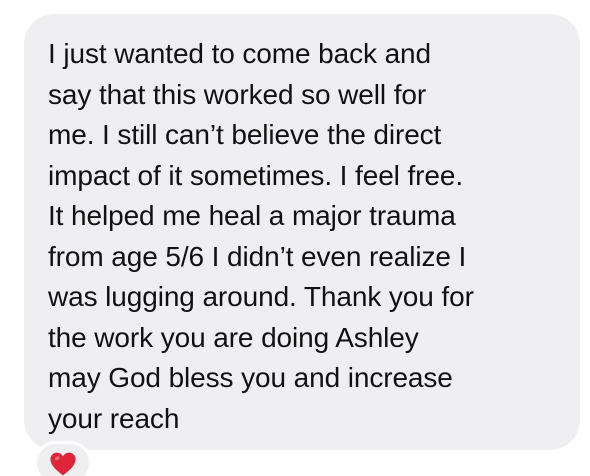 The height and width of the screenshot is (476, 590). I want to click on message-line: say that this worked so well for, so click(237, 94).